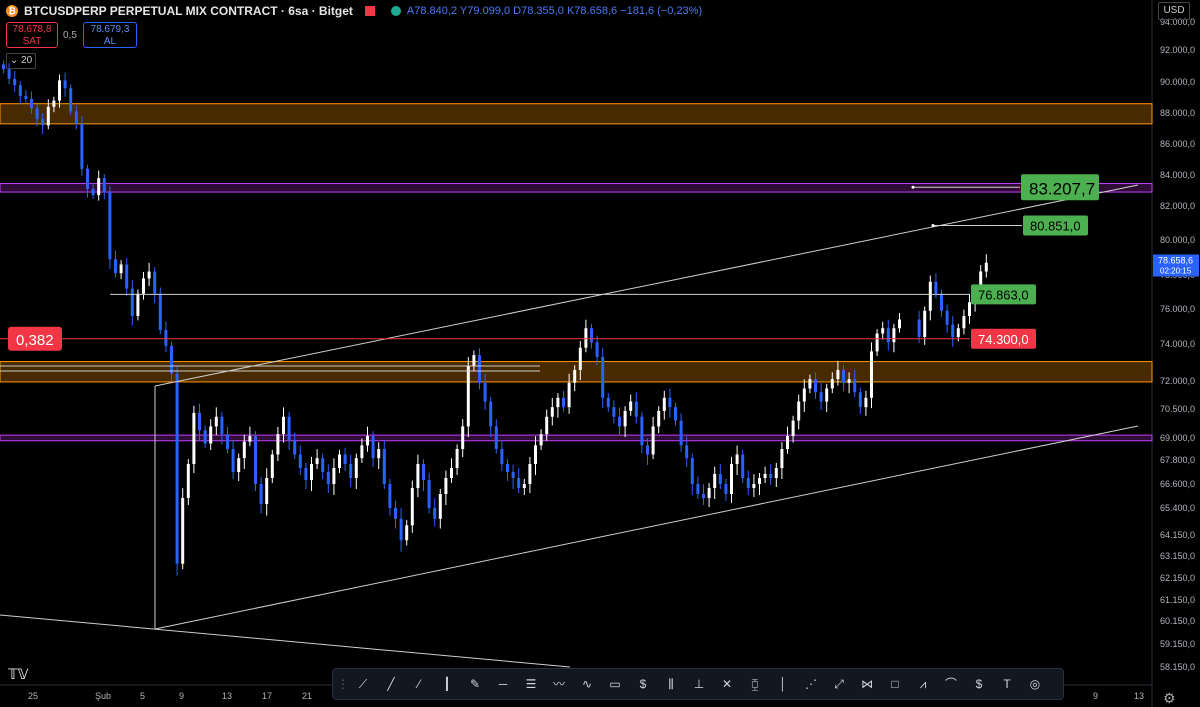 This screenshot has width=1200, height=707. I want to click on x-tick-label: 13, so click(227, 696).